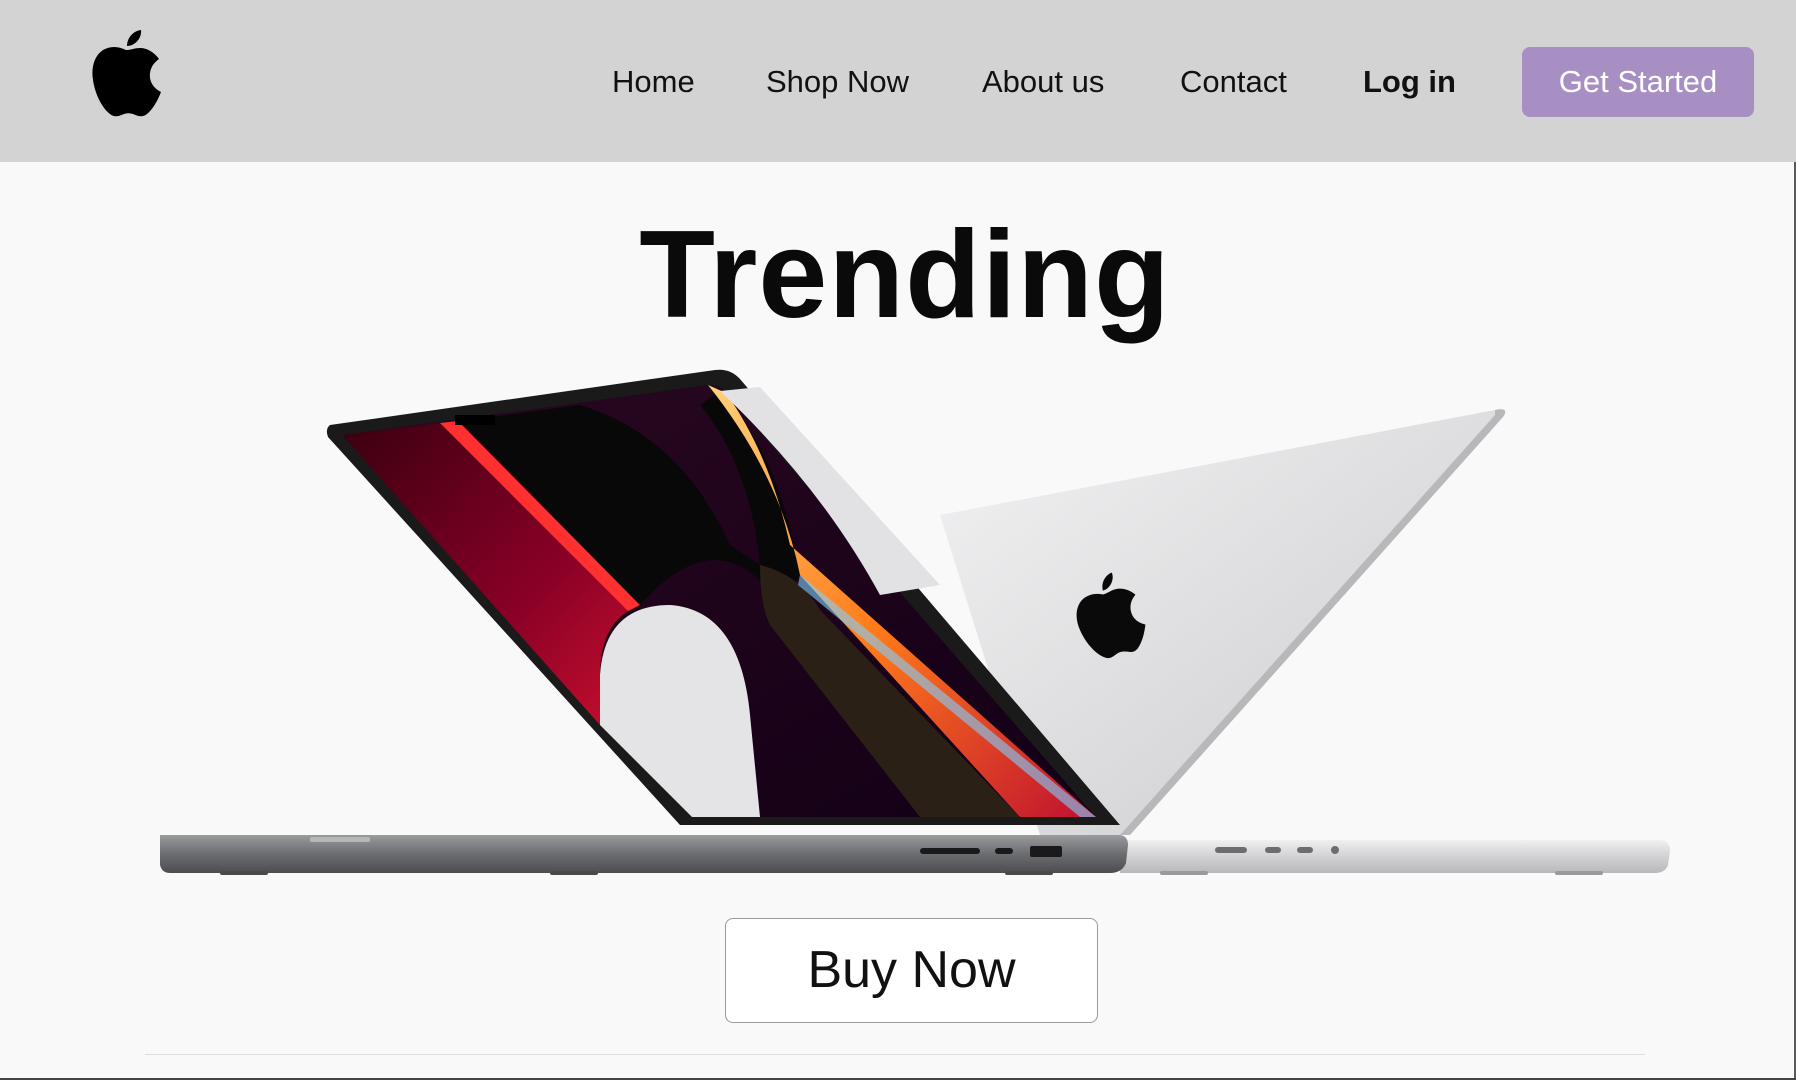 This screenshot has height=1080, width=1796. I want to click on nav-log-in-link: Log in, so click(1409, 82).